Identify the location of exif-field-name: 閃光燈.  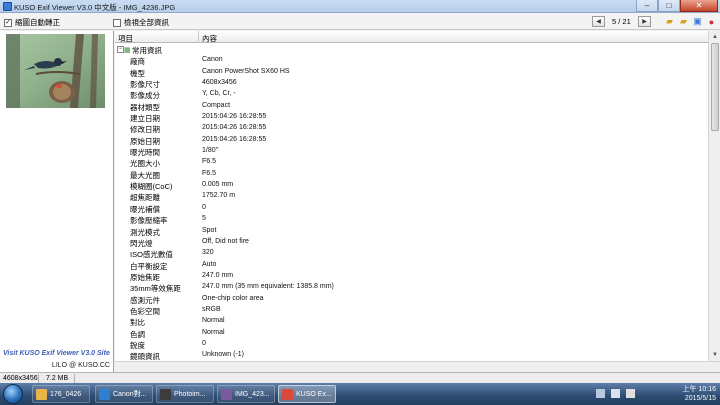
(141, 243).